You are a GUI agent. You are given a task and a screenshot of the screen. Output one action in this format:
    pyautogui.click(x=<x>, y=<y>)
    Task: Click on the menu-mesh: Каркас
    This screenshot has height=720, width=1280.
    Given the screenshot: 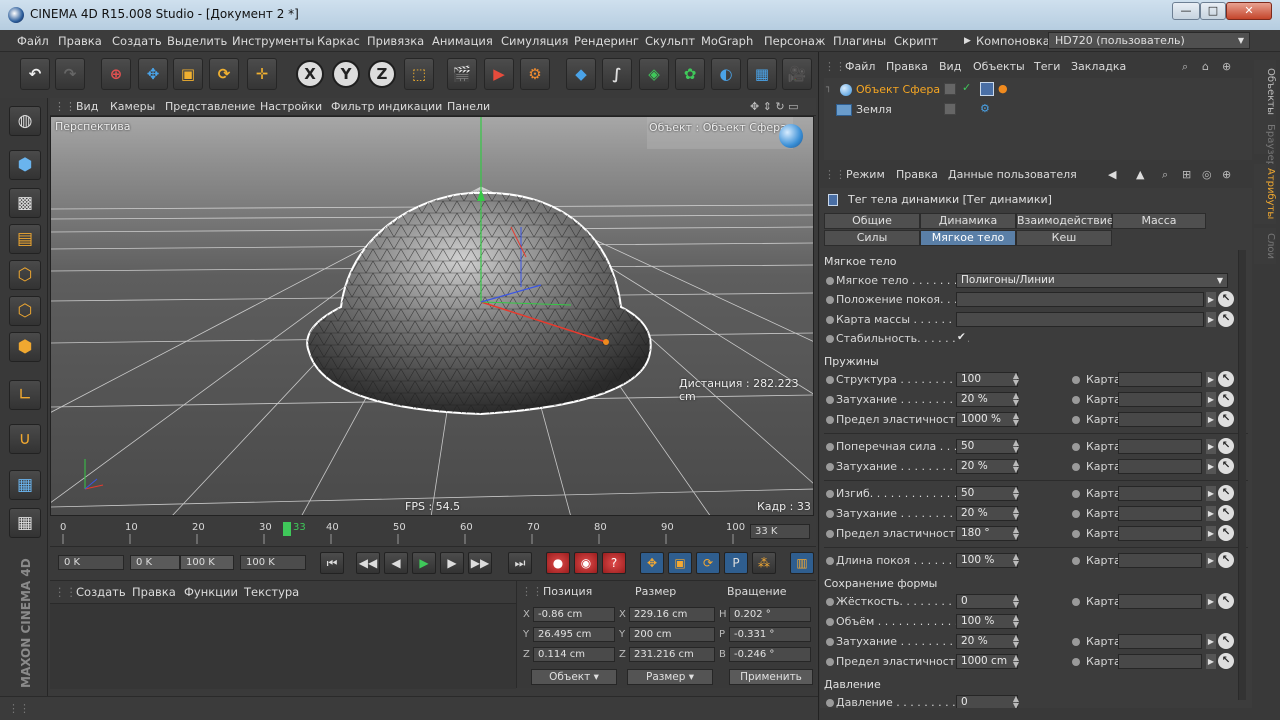 What is the action you would take?
    pyautogui.click(x=338, y=41)
    